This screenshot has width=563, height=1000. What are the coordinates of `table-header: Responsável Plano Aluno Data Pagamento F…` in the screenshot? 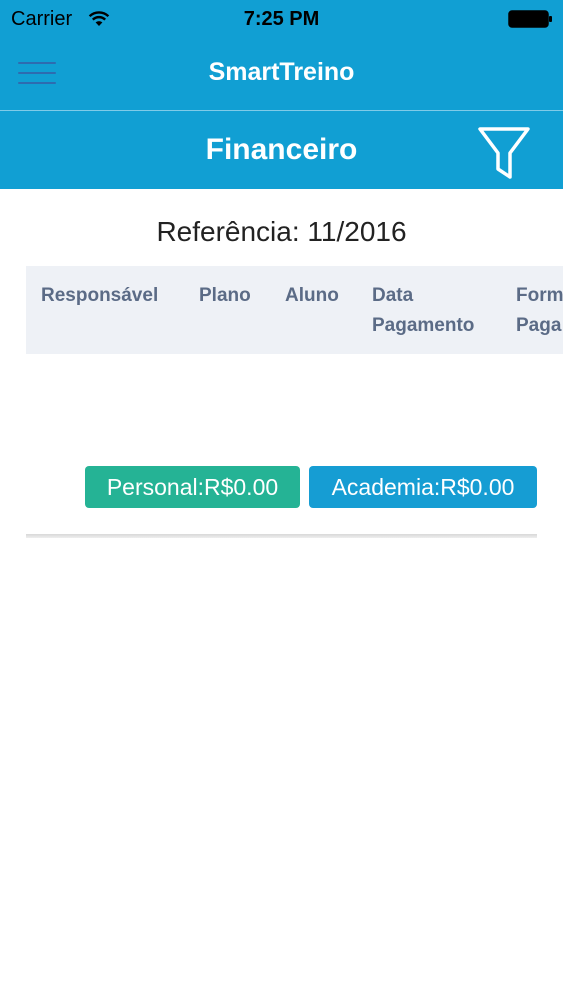 It's located at (294, 310).